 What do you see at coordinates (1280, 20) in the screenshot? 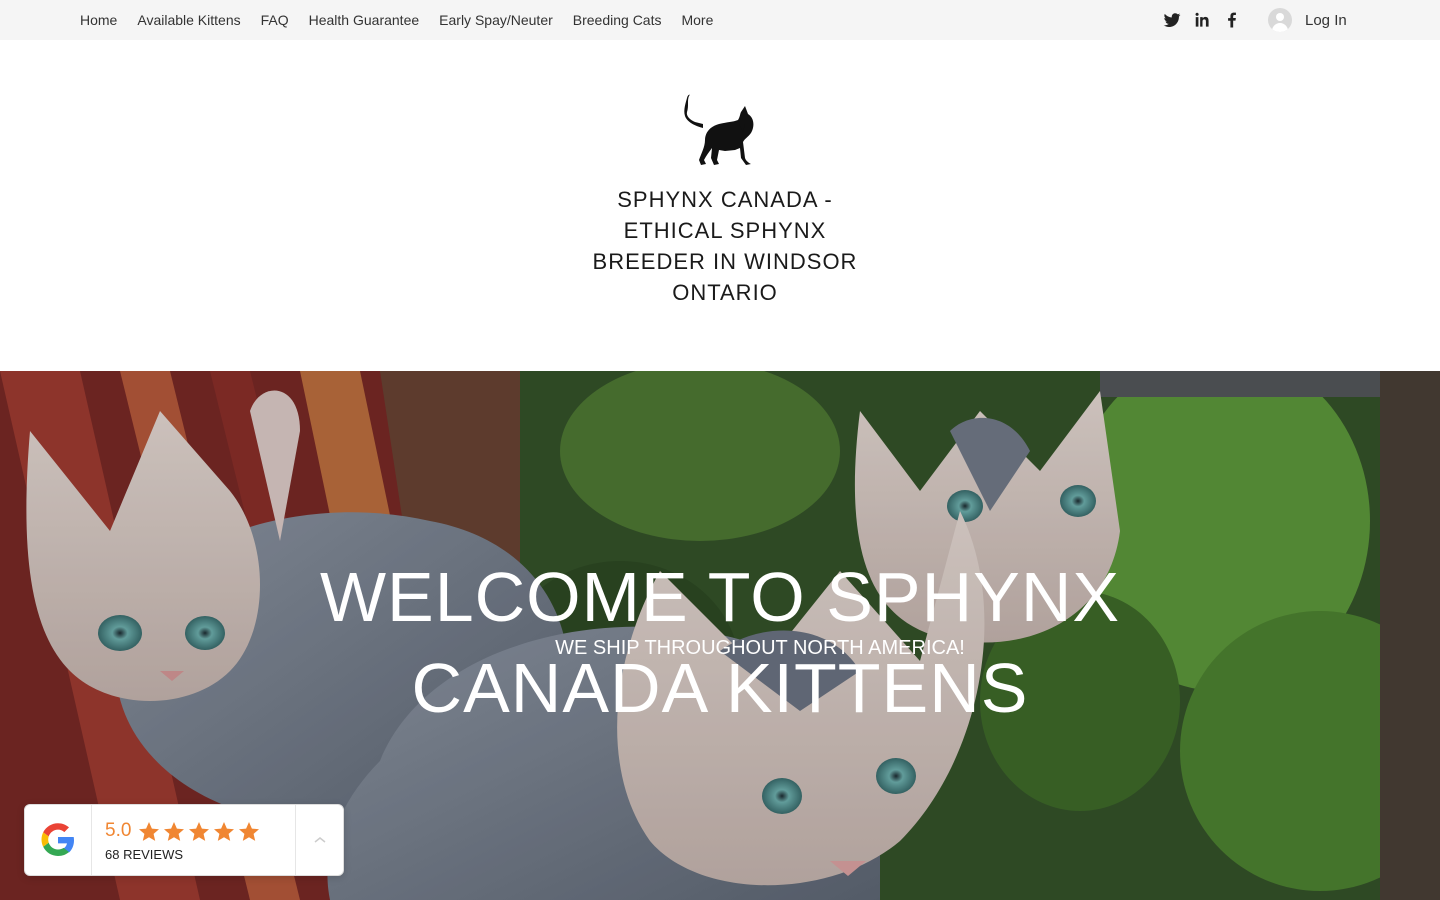
I see `avatar-icon` at bounding box center [1280, 20].